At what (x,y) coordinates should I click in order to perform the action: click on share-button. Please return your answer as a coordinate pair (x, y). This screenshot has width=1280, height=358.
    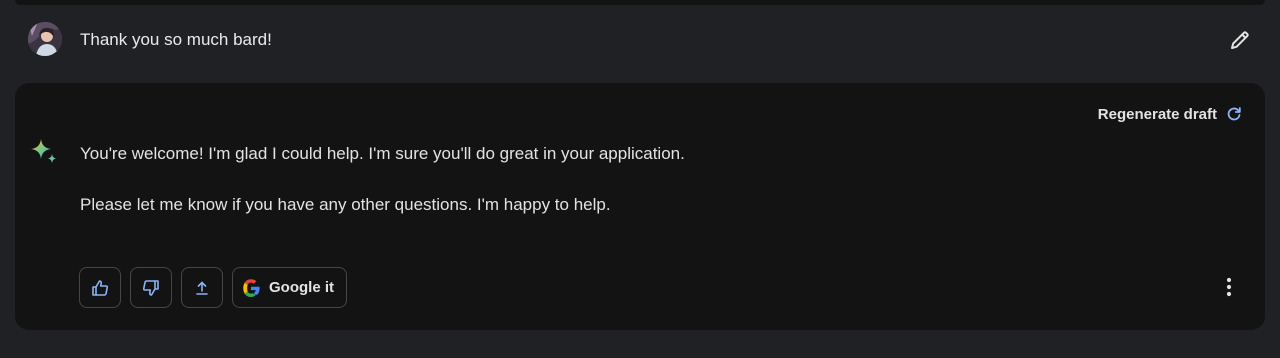
    Looking at the image, I should click on (202, 287).